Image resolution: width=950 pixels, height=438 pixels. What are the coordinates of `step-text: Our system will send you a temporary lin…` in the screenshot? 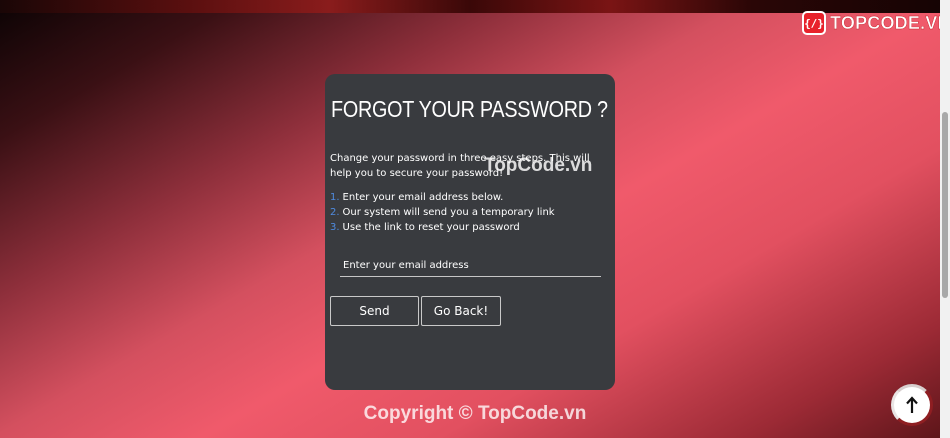 It's located at (448, 212).